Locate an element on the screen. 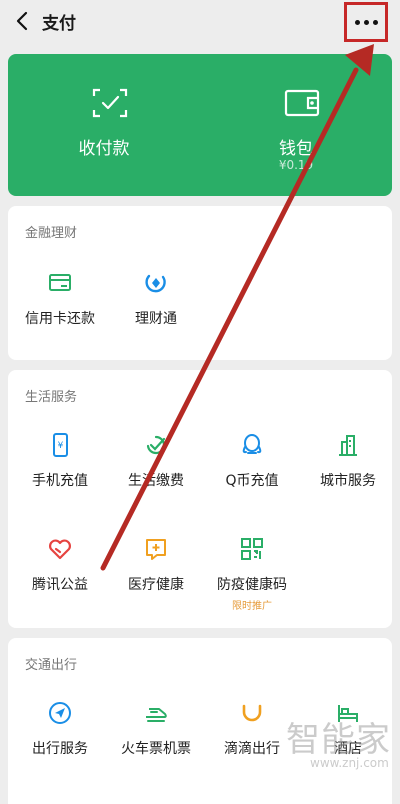 This screenshot has width=400, height=804. grid-label: 理财通 is located at coordinates (156, 319).